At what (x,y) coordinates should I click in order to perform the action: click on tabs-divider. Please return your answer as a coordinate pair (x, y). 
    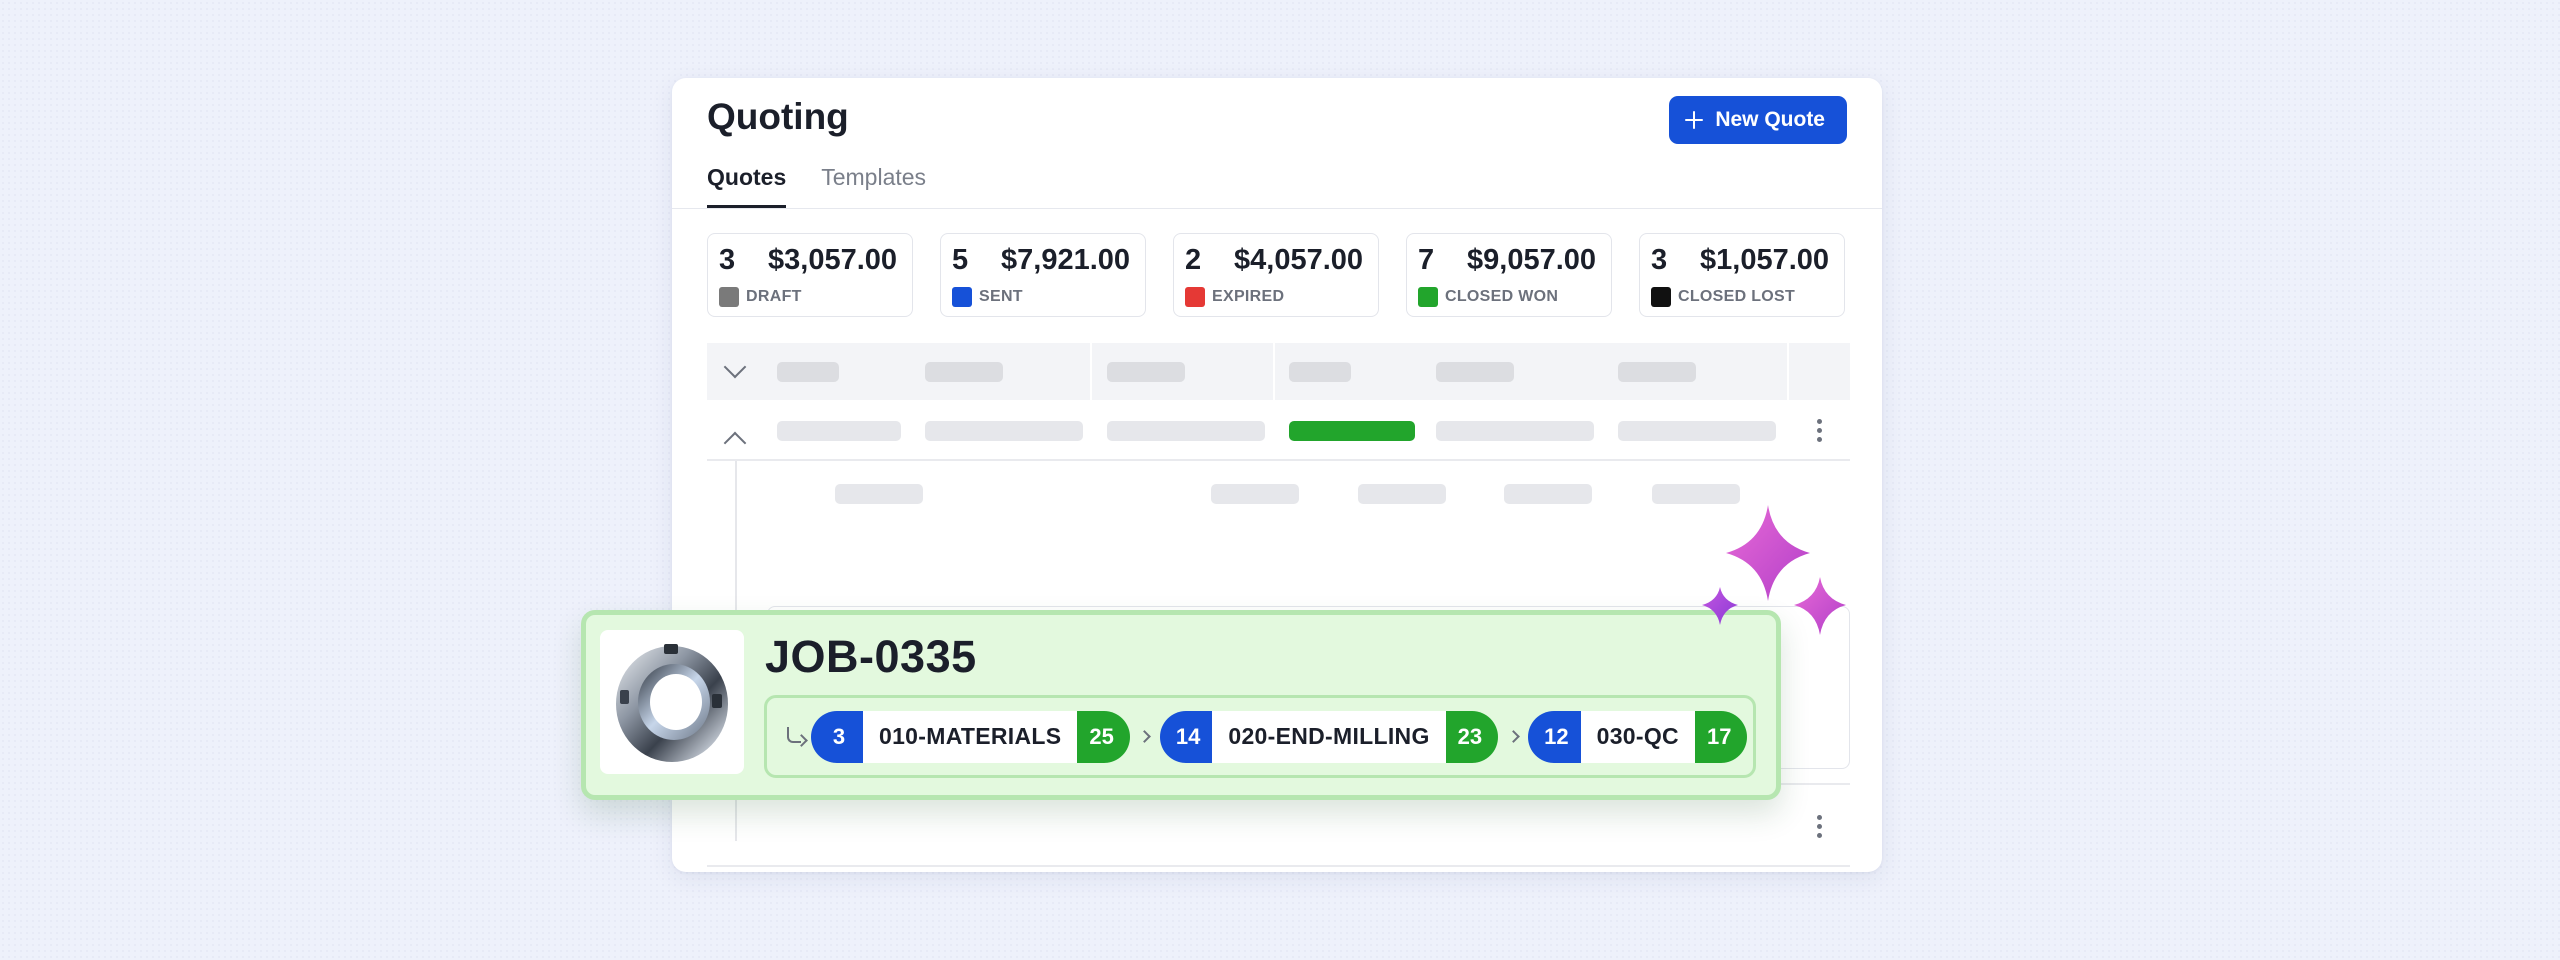
    Looking at the image, I should click on (1277, 208).